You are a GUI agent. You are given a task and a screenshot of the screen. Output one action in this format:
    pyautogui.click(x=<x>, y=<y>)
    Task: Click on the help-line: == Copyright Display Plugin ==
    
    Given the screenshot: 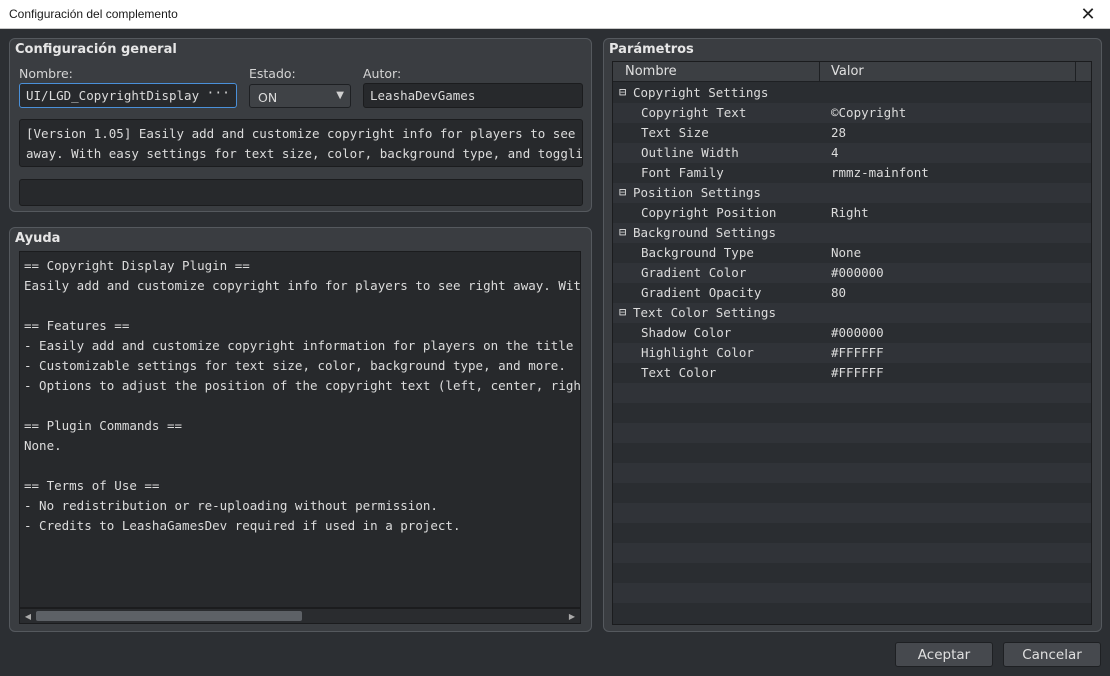 What is the action you would take?
    pyautogui.click(x=137, y=265)
    